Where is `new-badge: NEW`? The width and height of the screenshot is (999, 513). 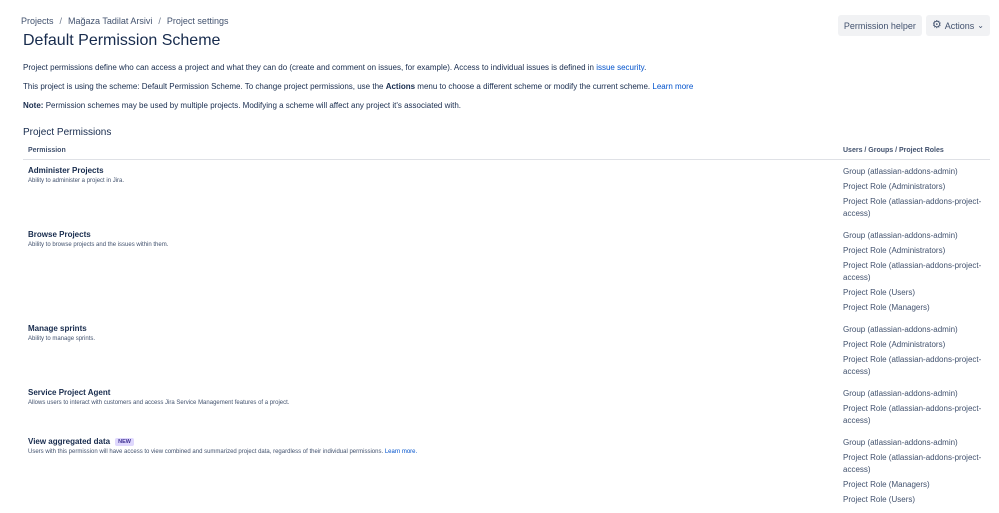 new-badge: NEW is located at coordinates (124, 441).